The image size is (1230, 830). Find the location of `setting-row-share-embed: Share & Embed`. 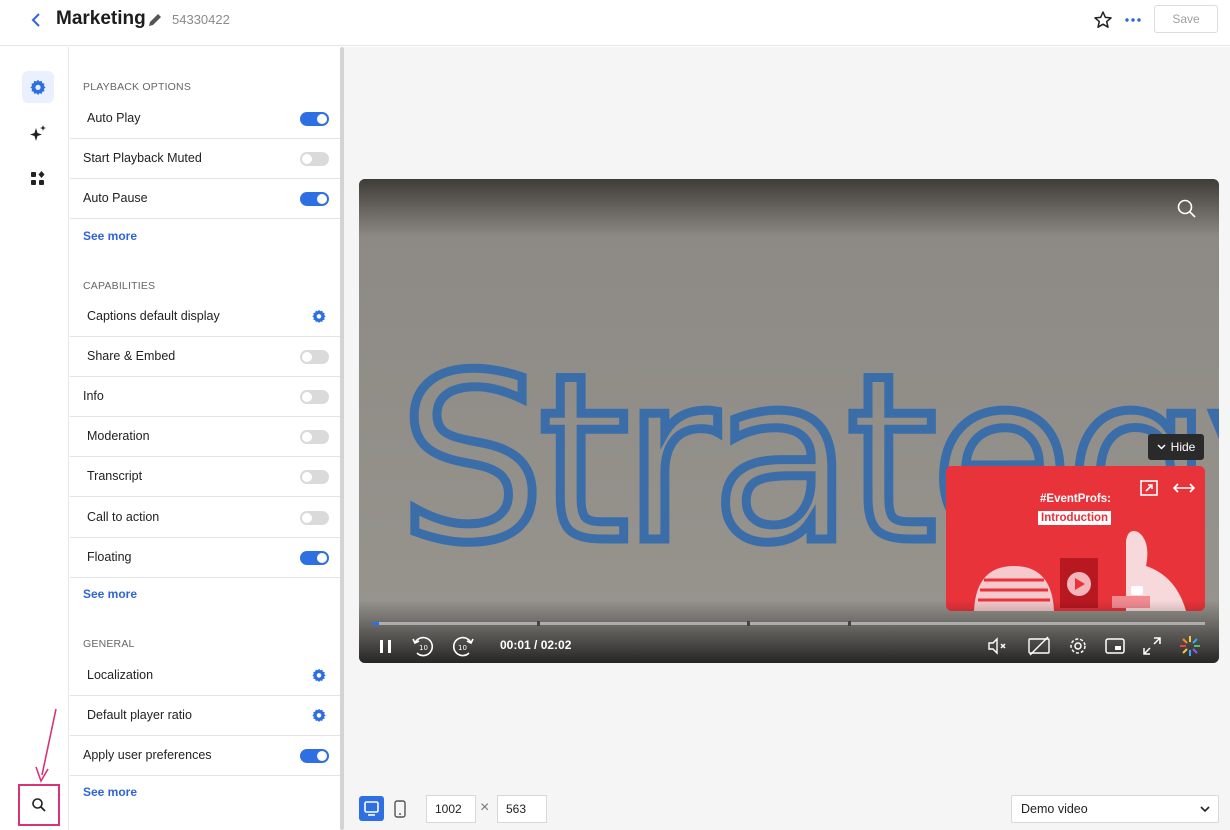

setting-row-share-embed: Share & Embed is located at coordinates (206, 357).